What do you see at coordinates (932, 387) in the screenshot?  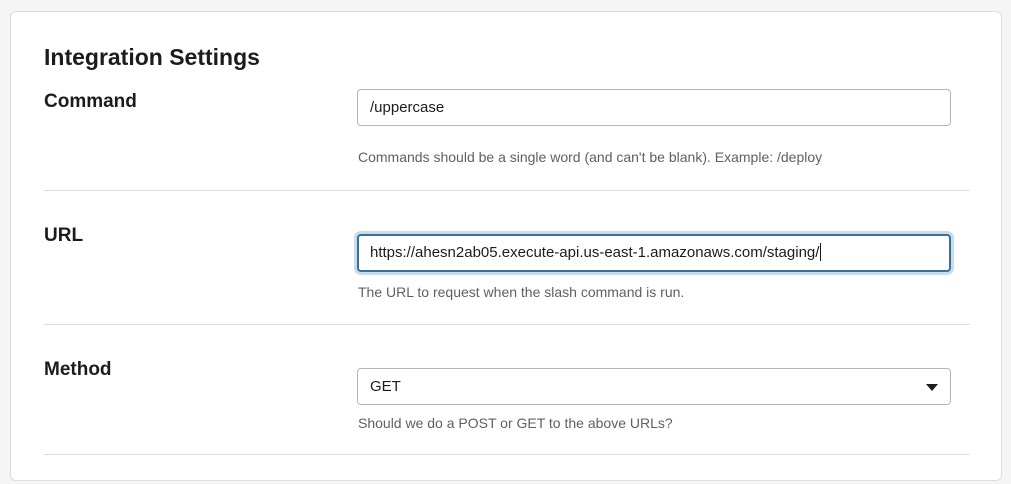 I see `chevron-down-icon` at bounding box center [932, 387].